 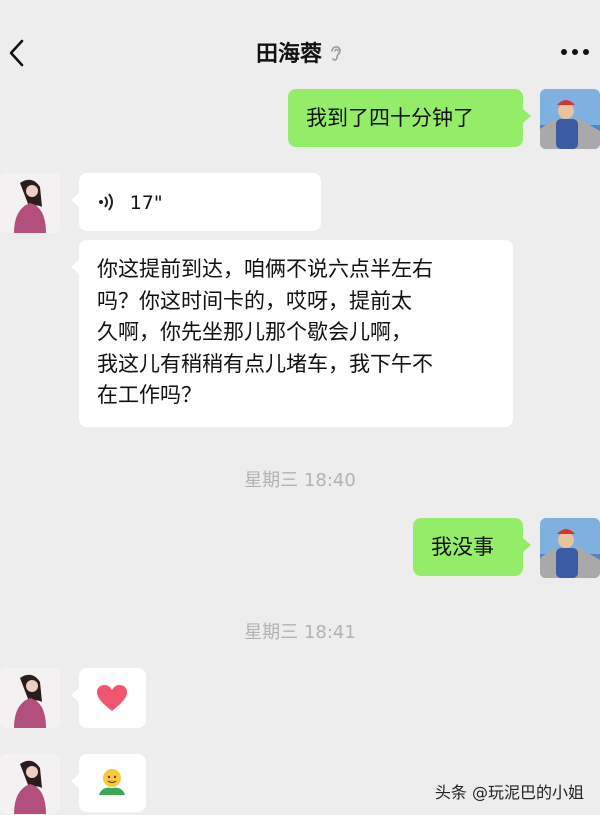 I want to click on message-line: 吗？你这时间卡的，哎呀，提前太, so click(x=254, y=300).